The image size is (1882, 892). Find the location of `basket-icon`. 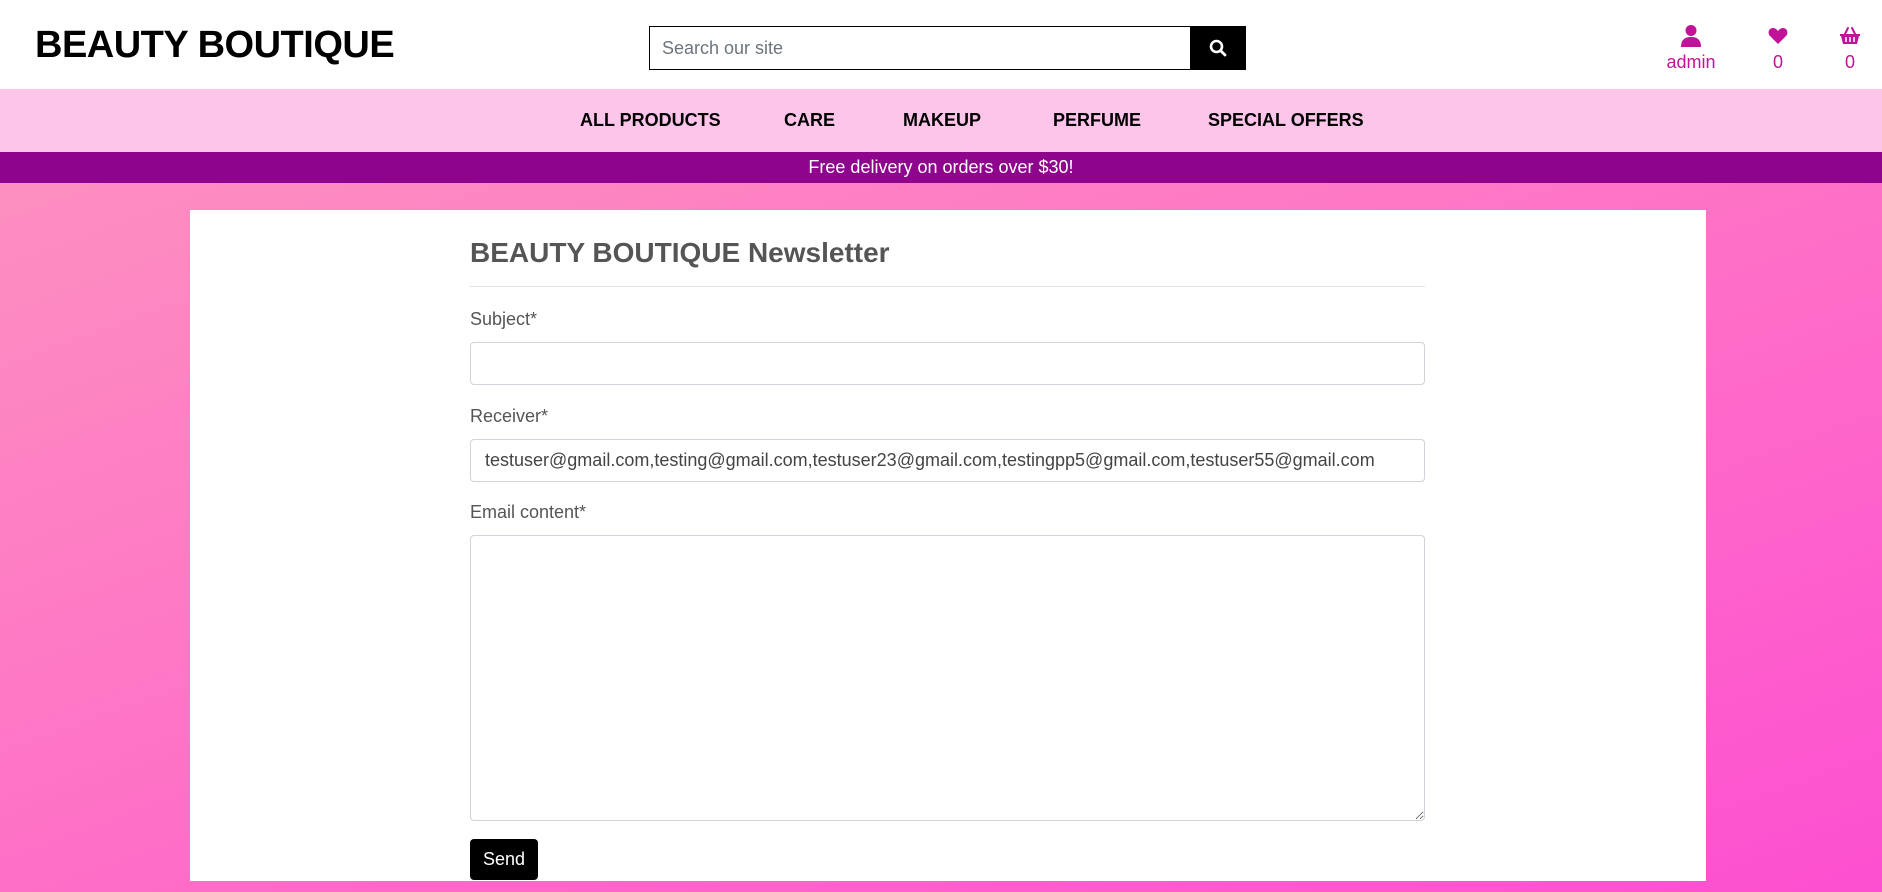

basket-icon is located at coordinates (1850, 36).